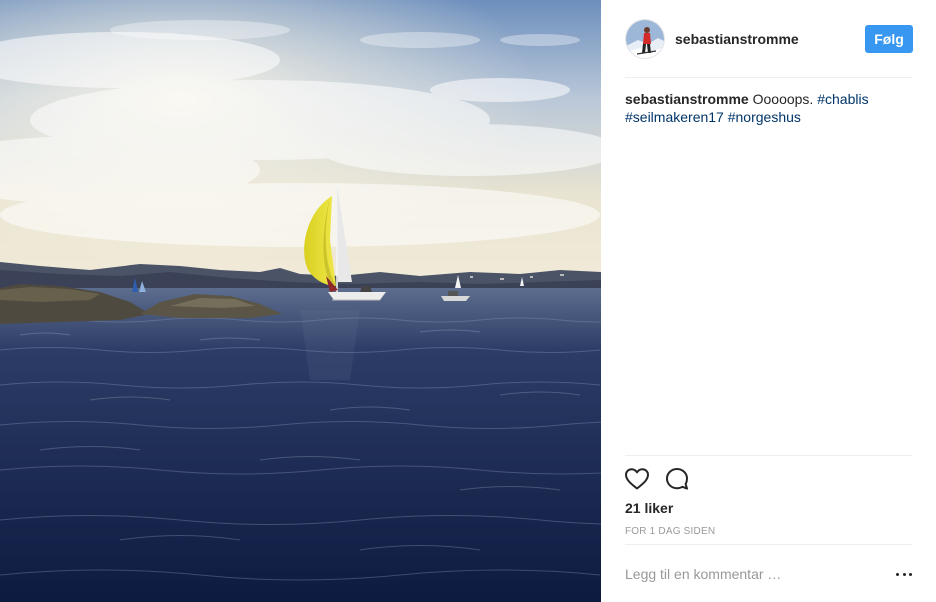 The image size is (936, 602). What do you see at coordinates (768, 77) in the screenshot?
I see `header-divider` at bounding box center [768, 77].